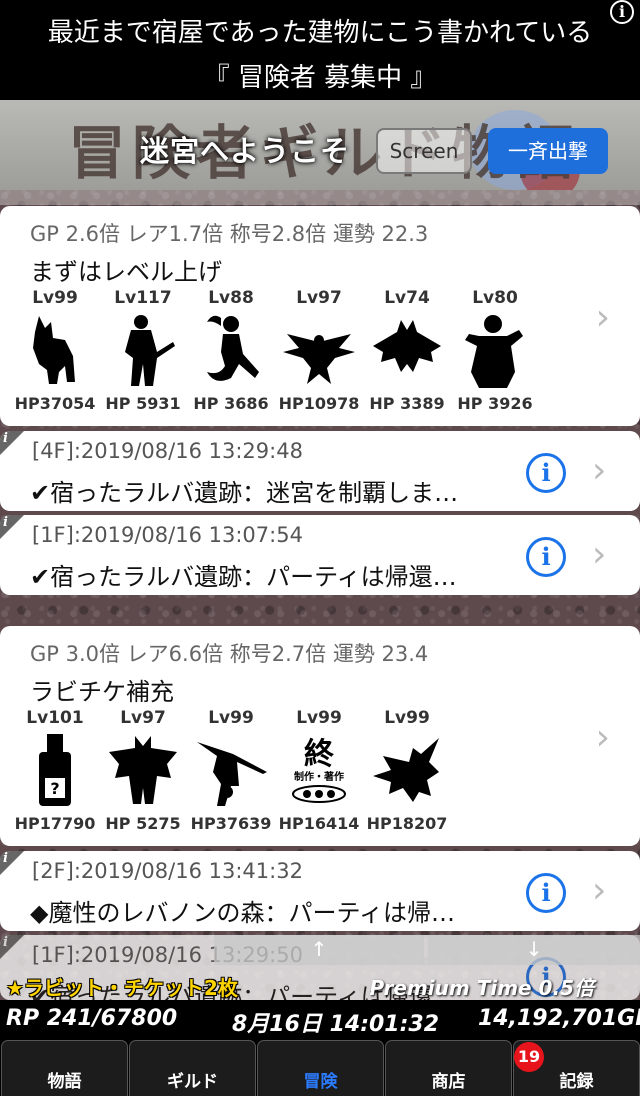 The width and height of the screenshot is (640, 1096). Describe the element at coordinates (229, 234) in the screenshot. I see `party-stats: GP 2.6倍 レア1.7倍 称号2.8倍 運勢 22.3` at that location.